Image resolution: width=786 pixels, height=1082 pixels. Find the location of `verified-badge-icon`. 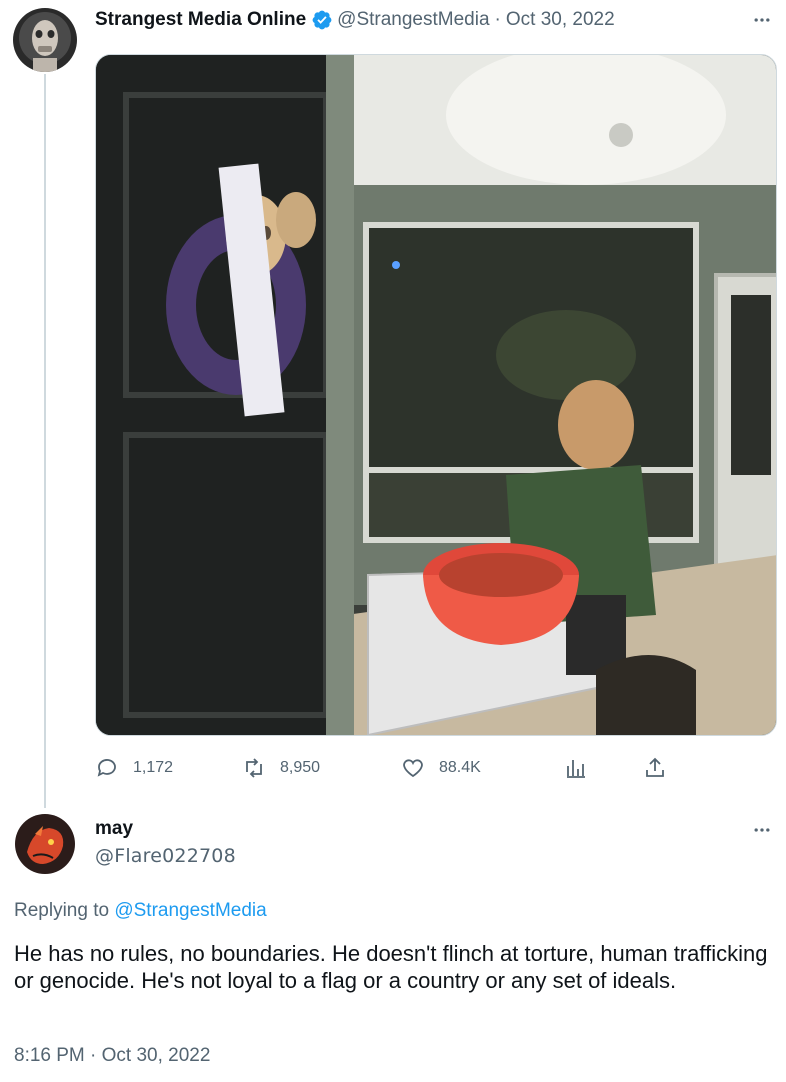

verified-badge-icon is located at coordinates (322, 20).